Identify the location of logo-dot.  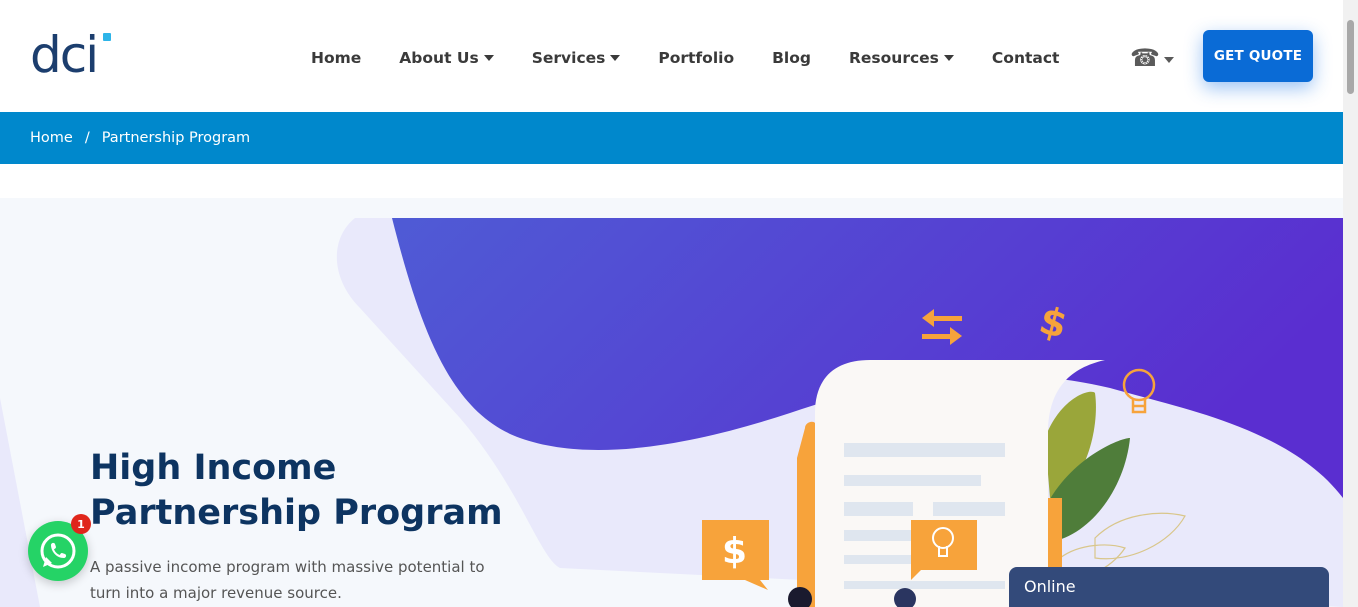
(107, 37).